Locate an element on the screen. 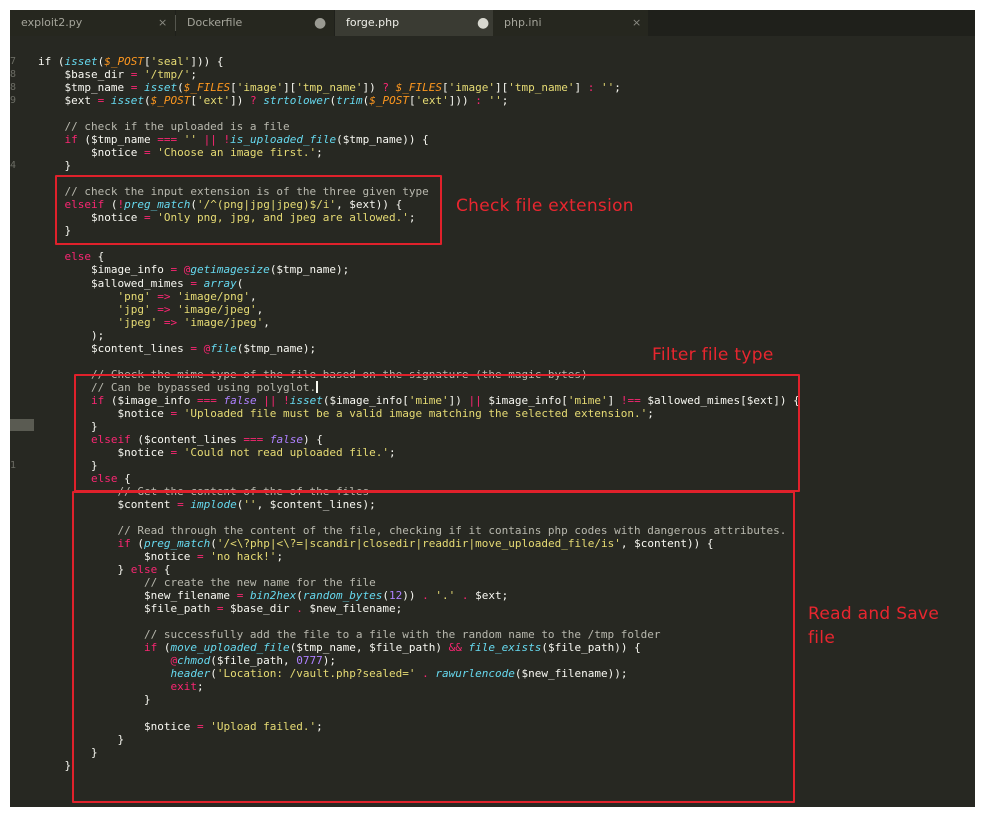 This screenshot has height=817, width=984. code-line: else { is located at coordinates (71, 257).